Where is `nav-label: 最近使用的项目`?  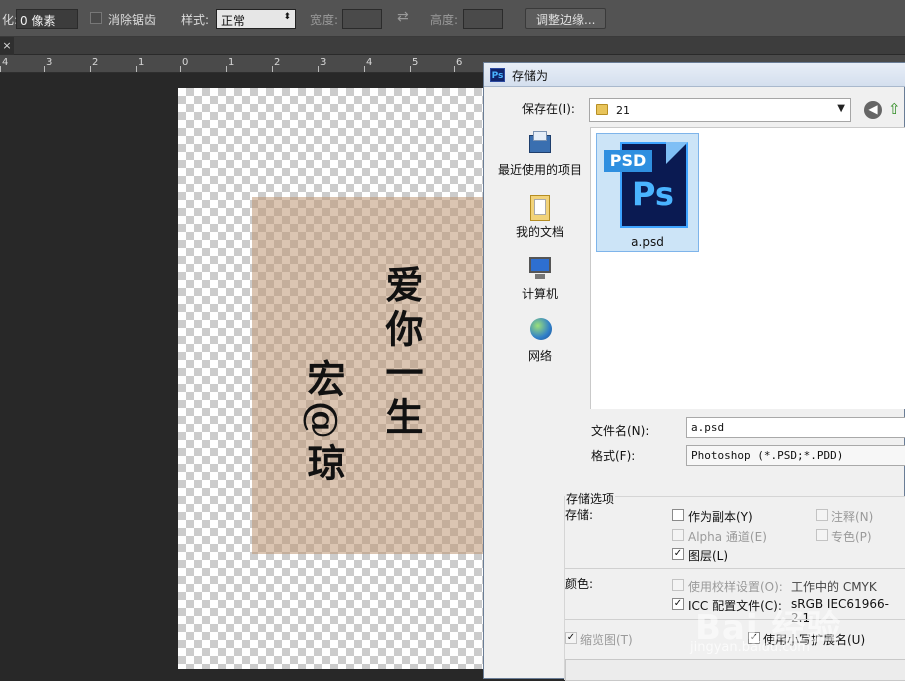 nav-label: 最近使用的项目 is located at coordinates (539, 170).